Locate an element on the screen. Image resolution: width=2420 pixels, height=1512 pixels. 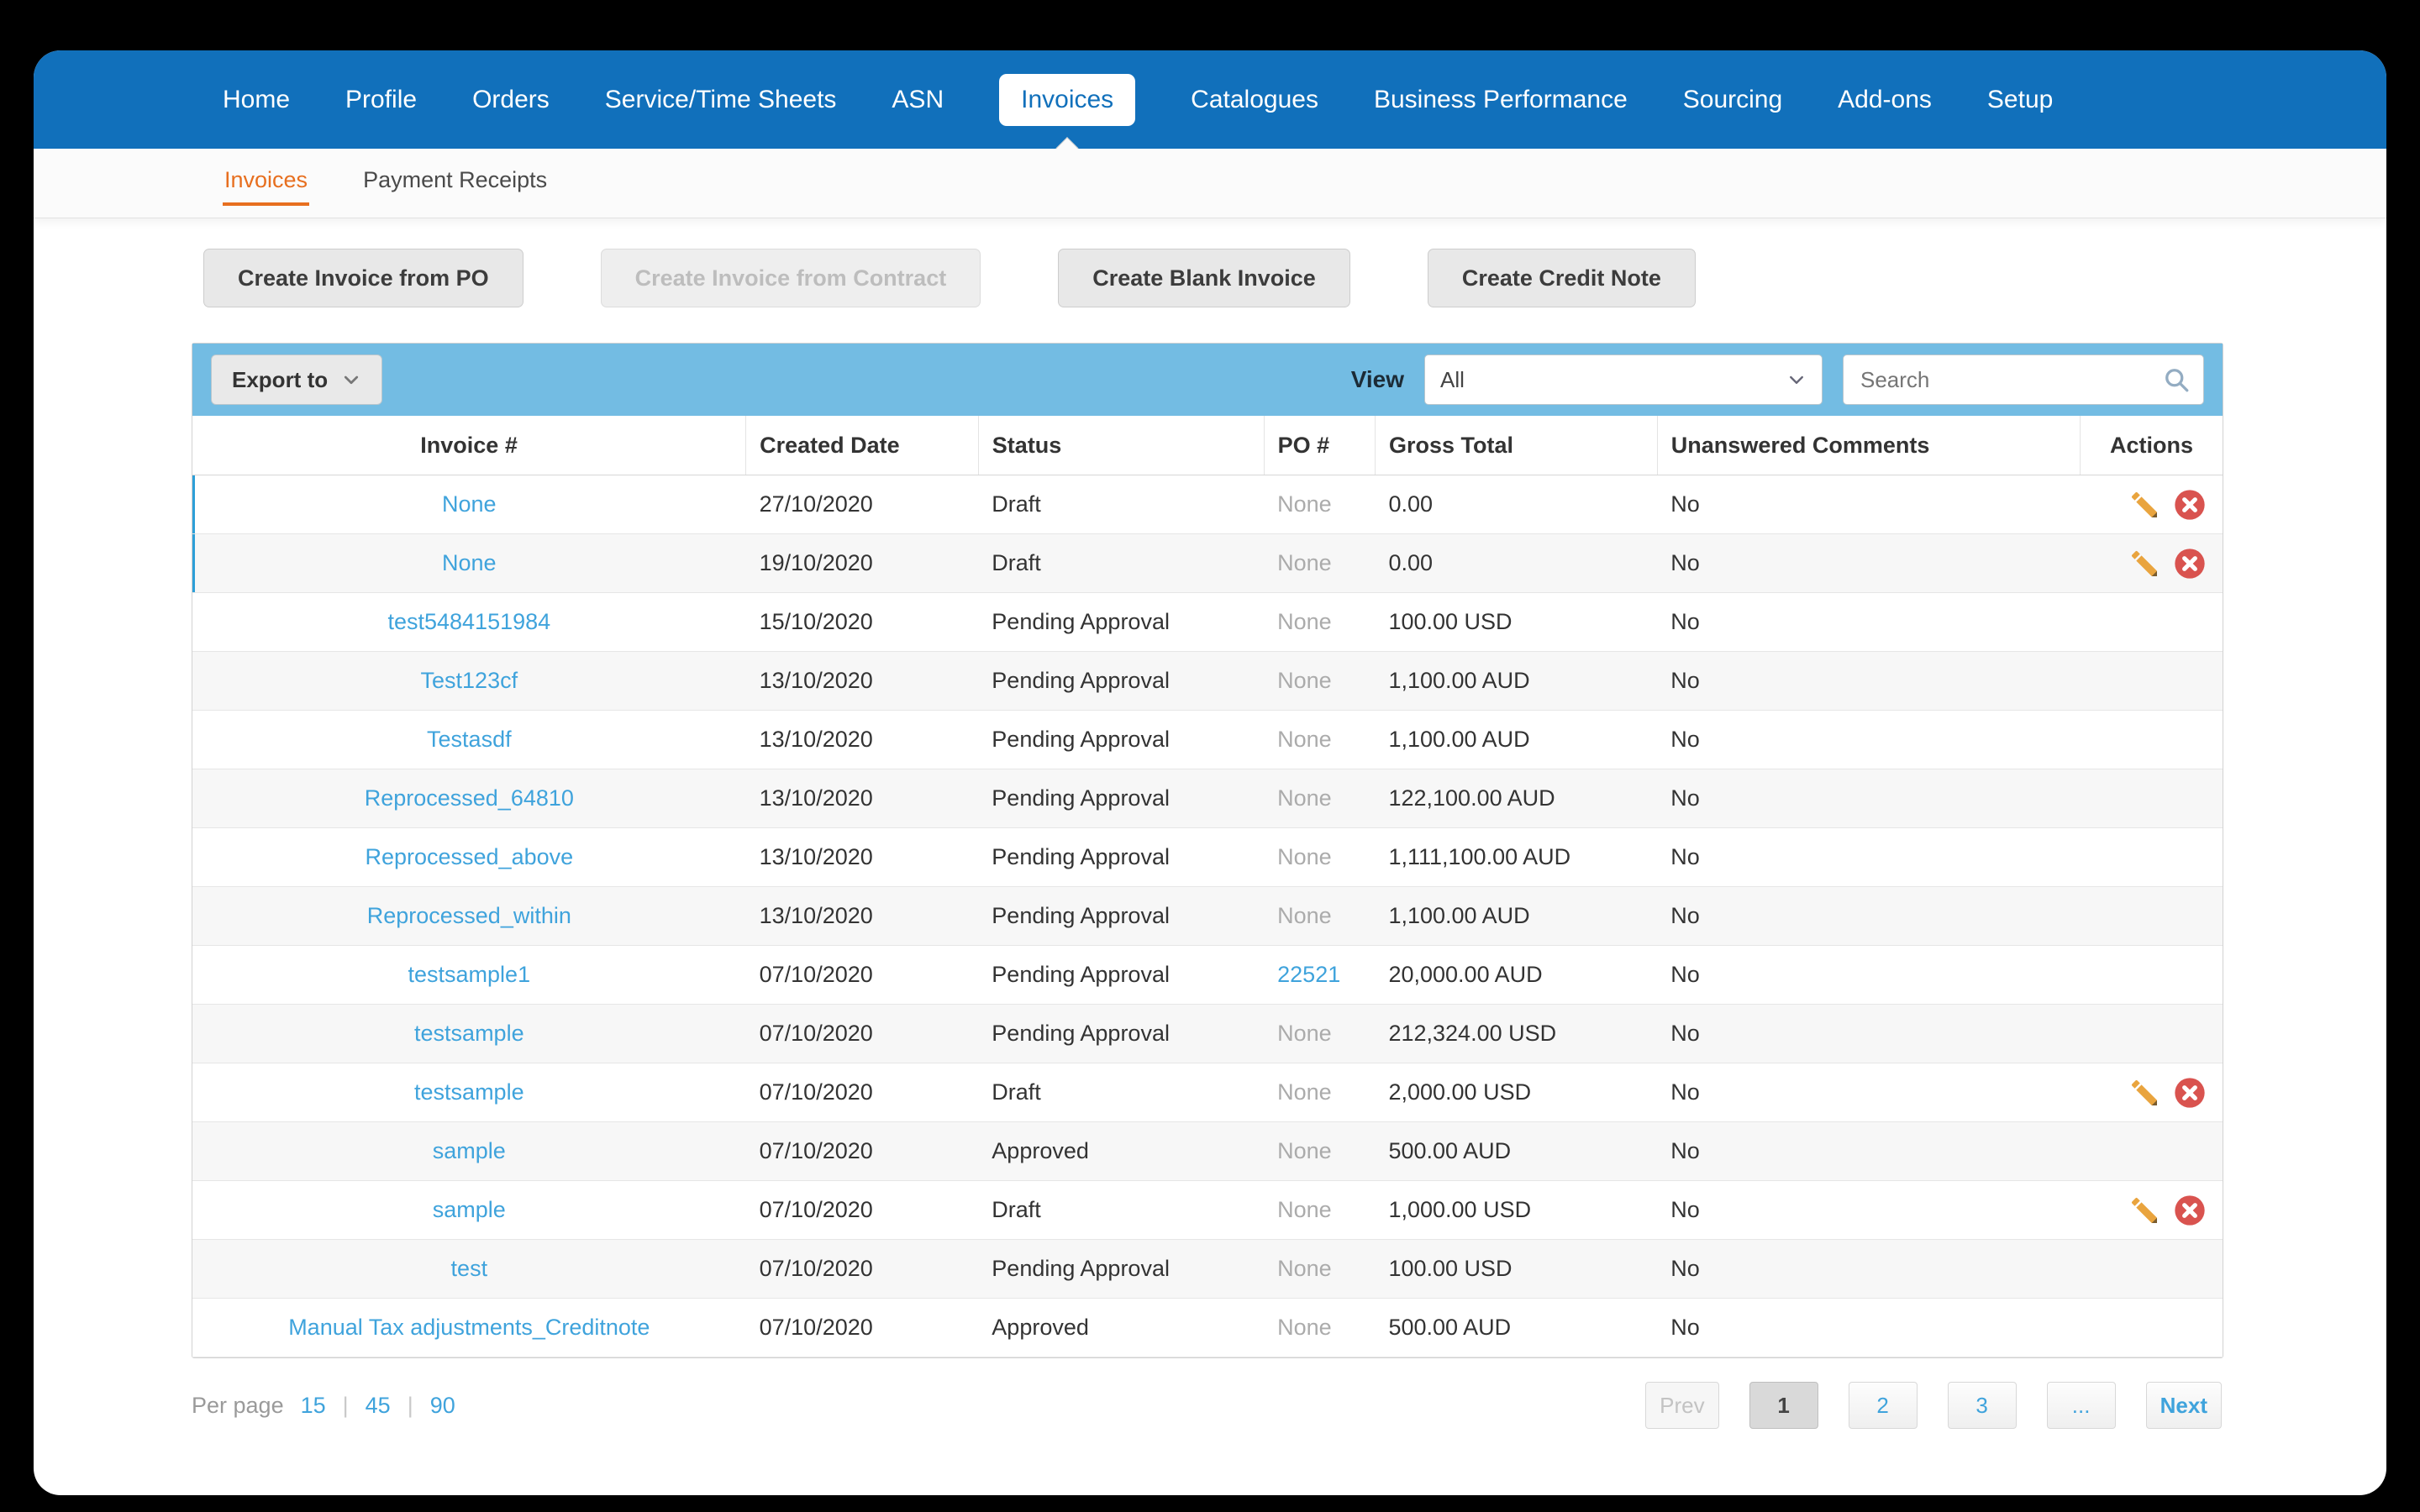
nav-item-add-ons: Add-ons is located at coordinates (1885, 100).